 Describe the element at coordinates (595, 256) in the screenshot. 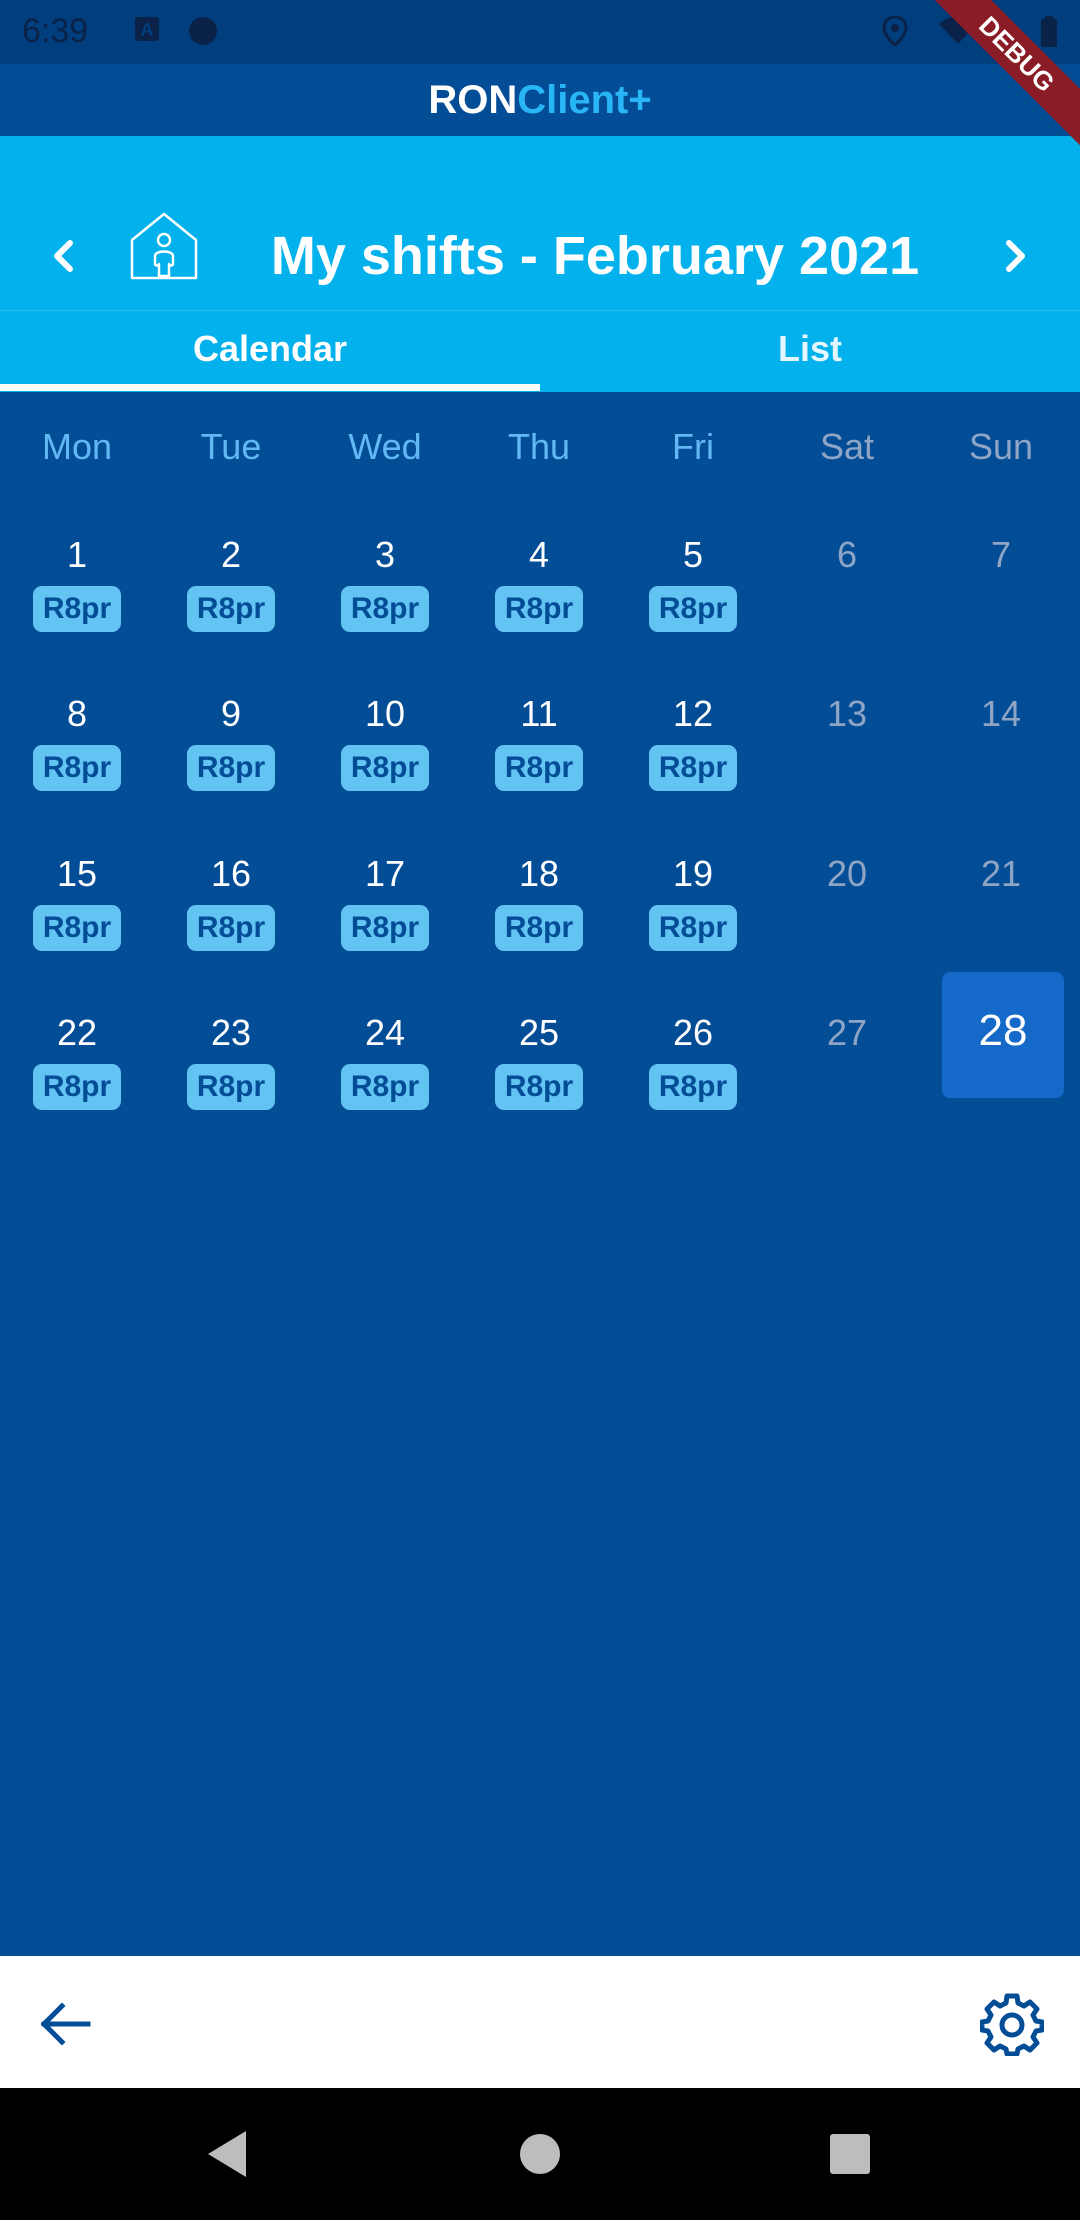

I see `page-title: My shifts - February 2021` at that location.